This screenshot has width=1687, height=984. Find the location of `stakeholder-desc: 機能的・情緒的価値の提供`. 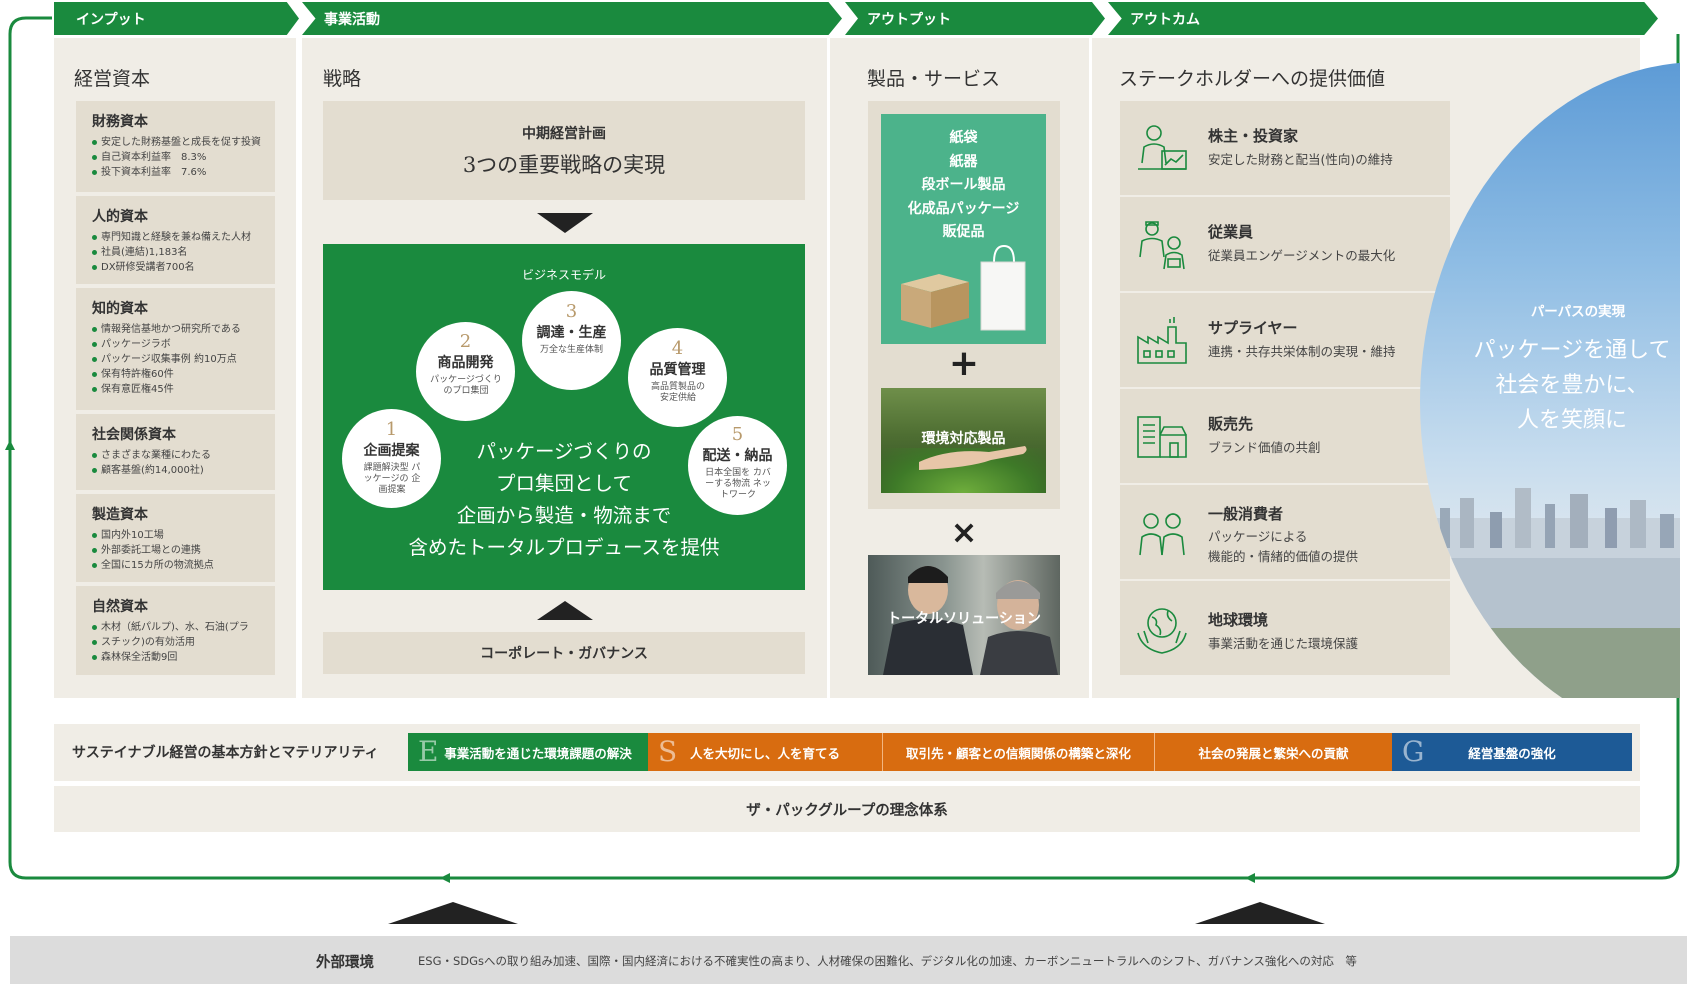

stakeholder-desc: 機能的・情緒的価値の提供 is located at coordinates (1283, 556).